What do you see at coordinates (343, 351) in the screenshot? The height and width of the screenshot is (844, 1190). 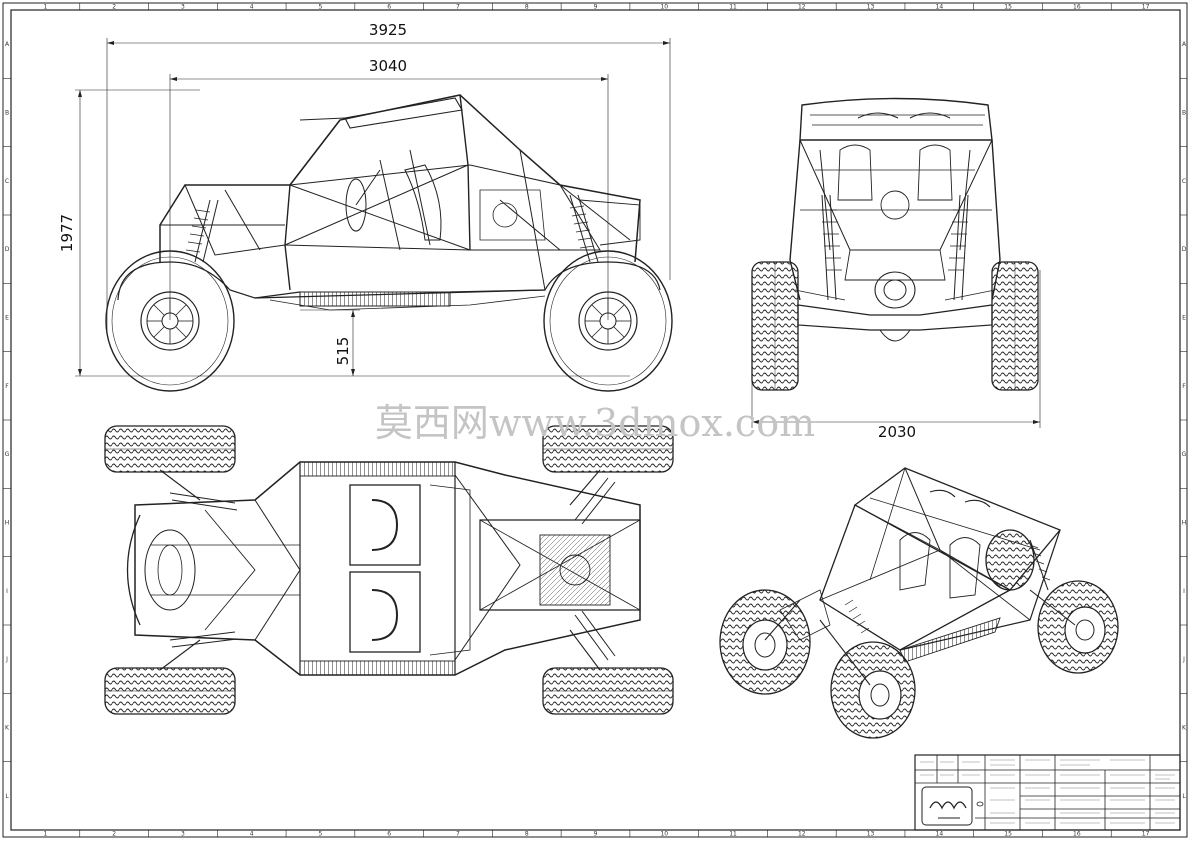 I see `dim-ground-clearance: 515` at bounding box center [343, 351].